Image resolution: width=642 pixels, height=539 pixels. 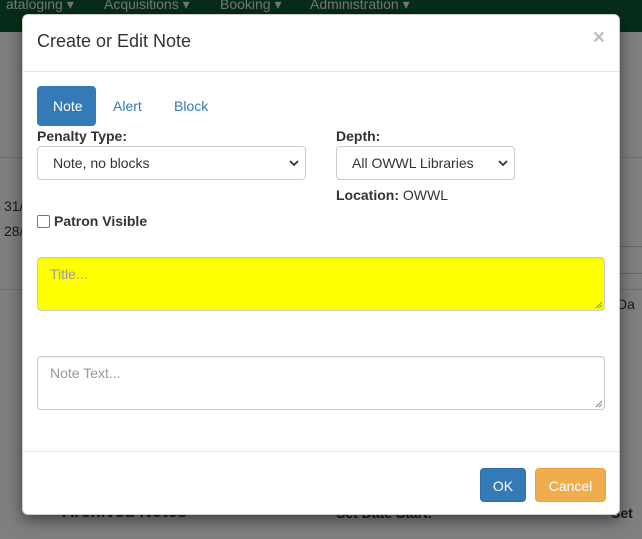 What do you see at coordinates (114, 41) in the screenshot?
I see `dialog-title: Create or Edit Note` at bounding box center [114, 41].